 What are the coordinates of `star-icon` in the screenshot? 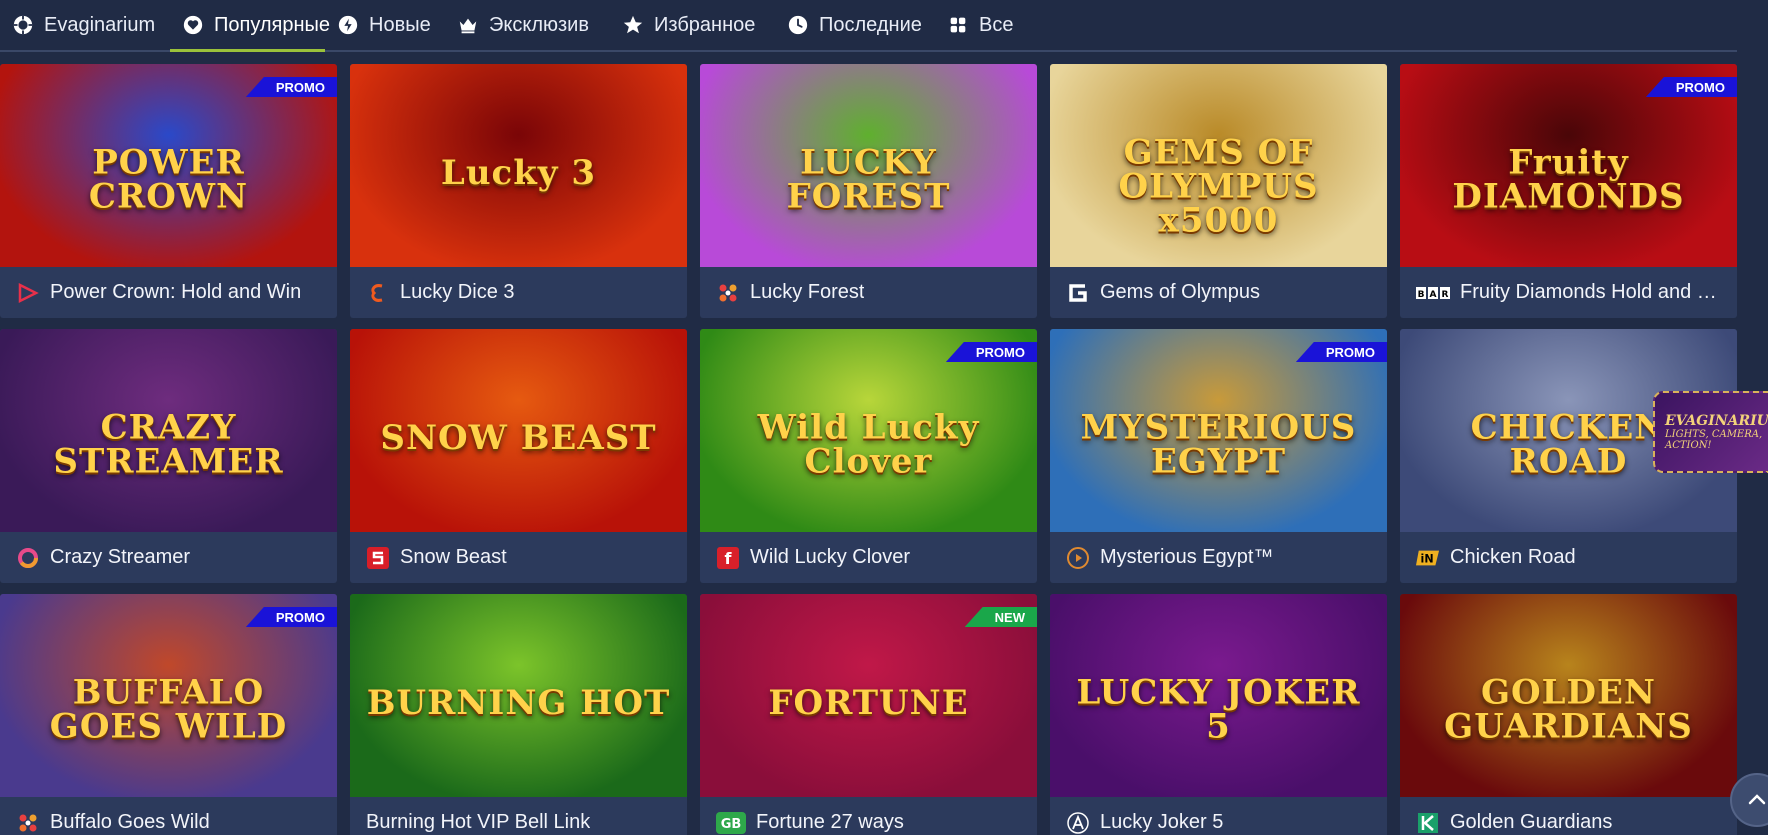 It's located at (633, 25).